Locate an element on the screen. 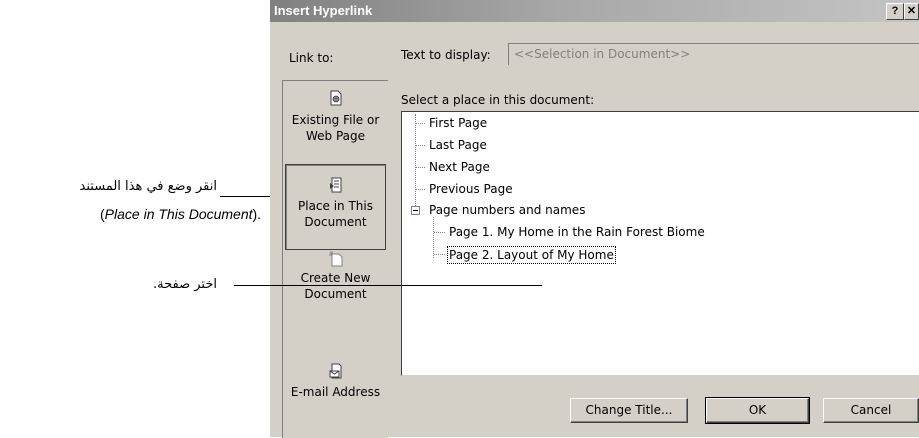 This screenshot has width=919, height=438. link-place-label-1: Place in This is located at coordinates (335, 206).